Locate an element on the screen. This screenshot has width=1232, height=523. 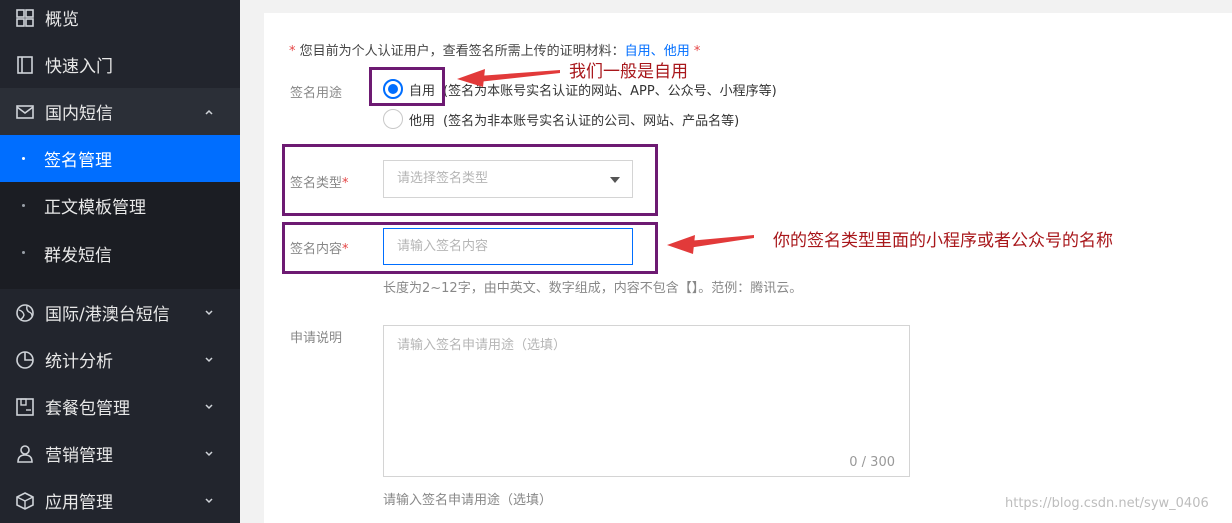
content-hint: 长度为2~12字，由中英文、数字组成，内容不包含【】。范例：腾讯云。 is located at coordinates (593, 288).